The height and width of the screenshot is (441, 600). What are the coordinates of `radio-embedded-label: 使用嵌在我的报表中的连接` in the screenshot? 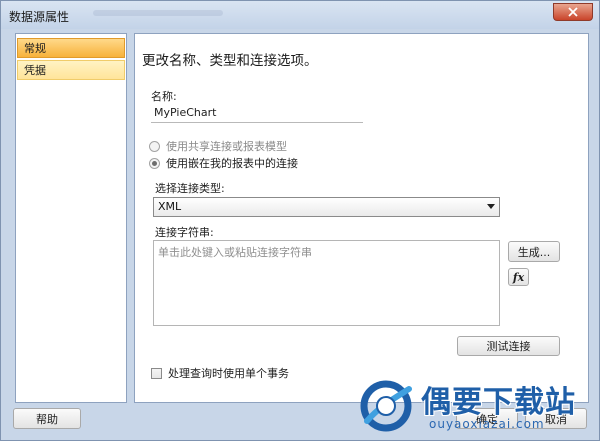 It's located at (232, 163).